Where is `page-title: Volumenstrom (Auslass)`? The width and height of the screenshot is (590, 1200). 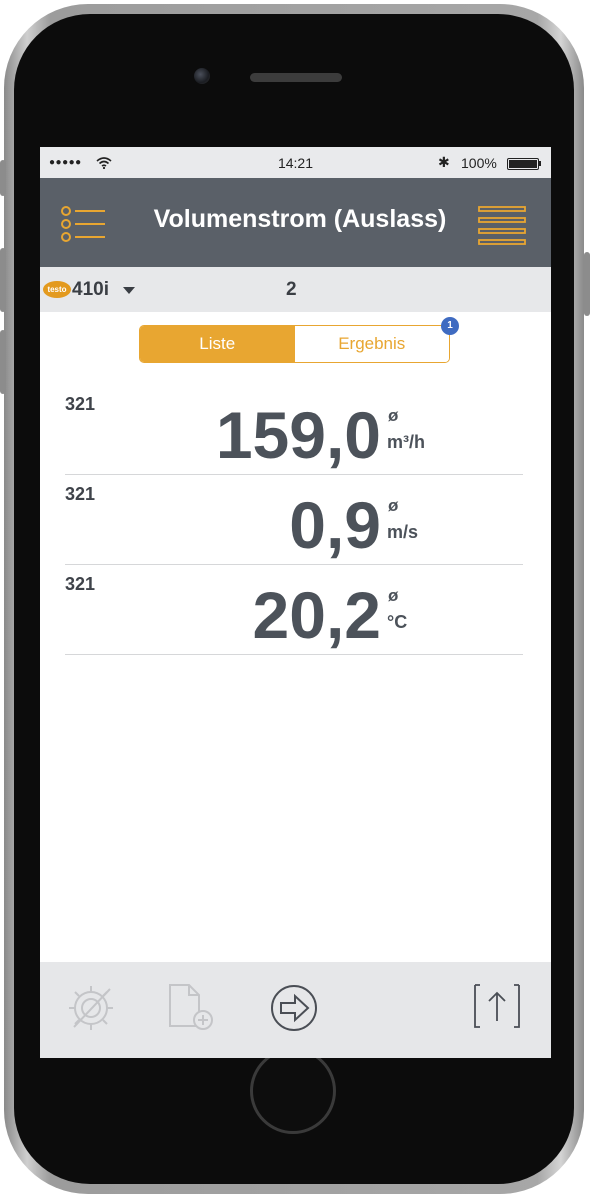
page-title: Volumenstrom (Auslass) is located at coordinates (300, 219).